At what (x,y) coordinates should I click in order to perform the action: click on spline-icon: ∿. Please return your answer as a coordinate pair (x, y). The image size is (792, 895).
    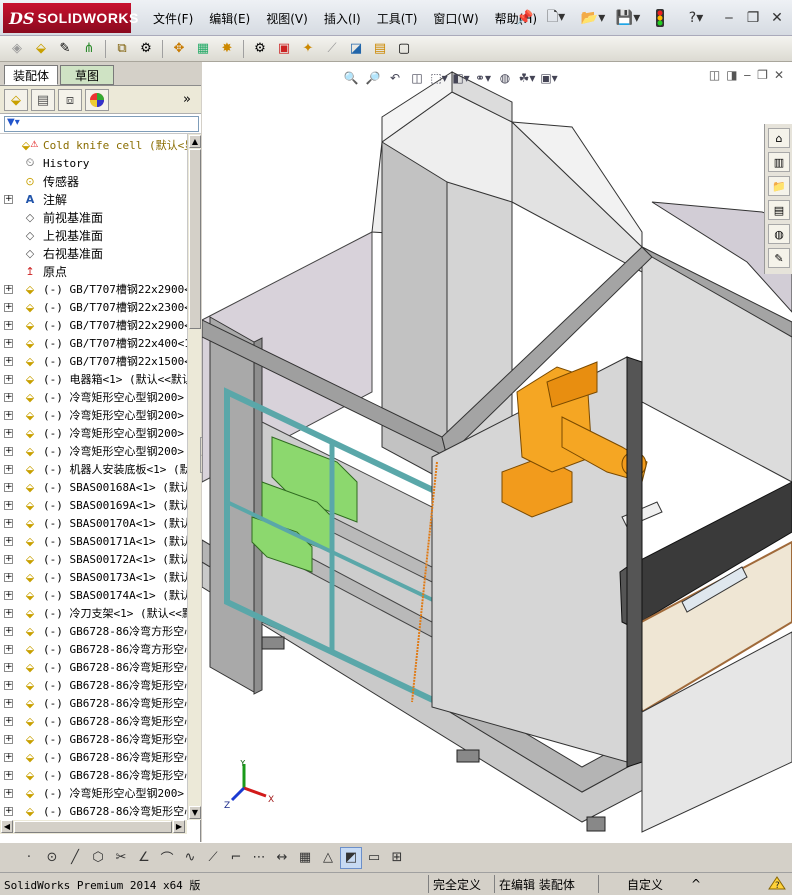
    Looking at the image, I should click on (190, 858).